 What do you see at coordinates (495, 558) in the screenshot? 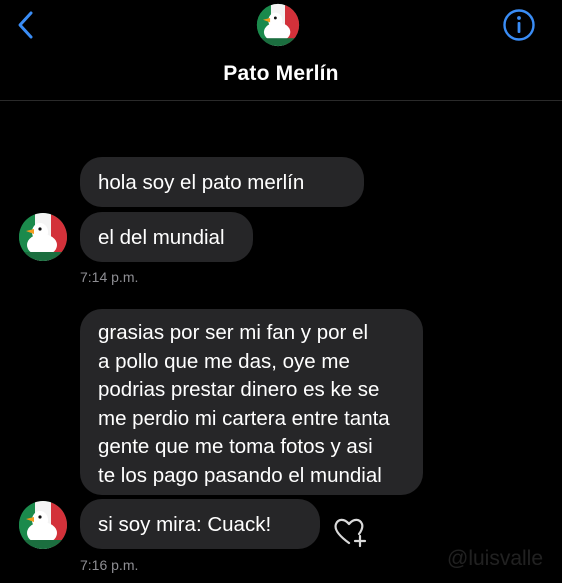
I see `watermark: @luisvalle` at bounding box center [495, 558].